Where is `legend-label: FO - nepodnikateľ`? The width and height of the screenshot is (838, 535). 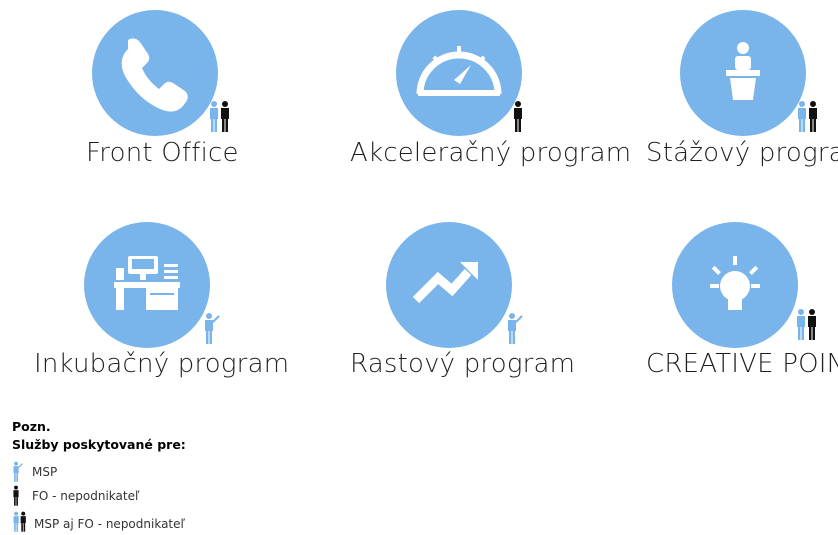
legend-label: FO - nepodnikateľ is located at coordinates (86, 496).